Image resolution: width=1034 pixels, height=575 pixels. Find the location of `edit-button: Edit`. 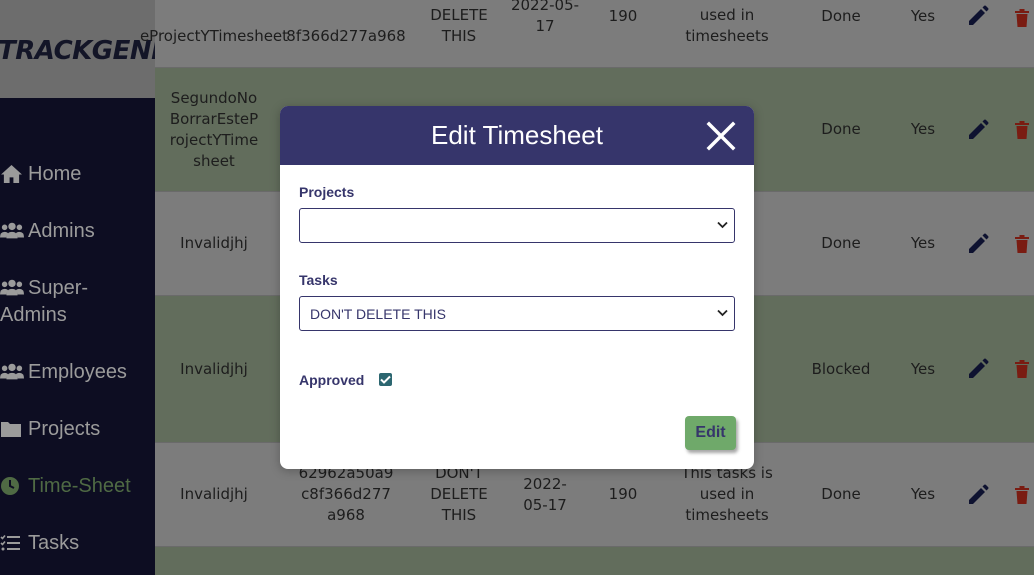

edit-button: Edit is located at coordinates (710, 433).